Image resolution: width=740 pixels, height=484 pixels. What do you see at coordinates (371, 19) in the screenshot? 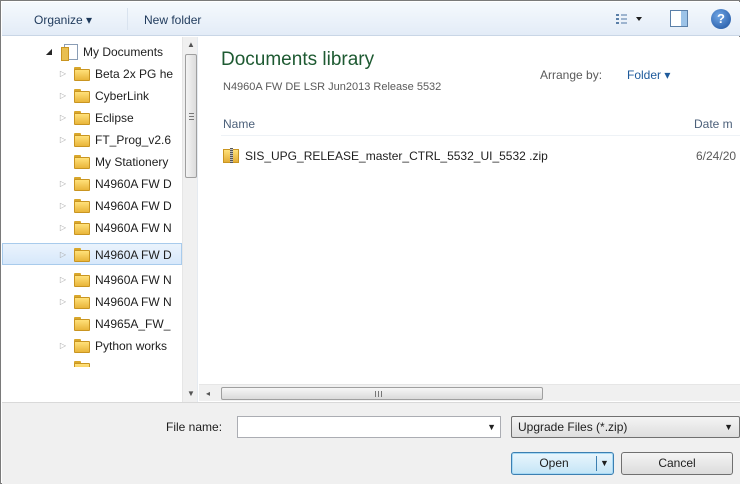
I see `toolbar: Organize ▾ New folder ?` at bounding box center [371, 19].